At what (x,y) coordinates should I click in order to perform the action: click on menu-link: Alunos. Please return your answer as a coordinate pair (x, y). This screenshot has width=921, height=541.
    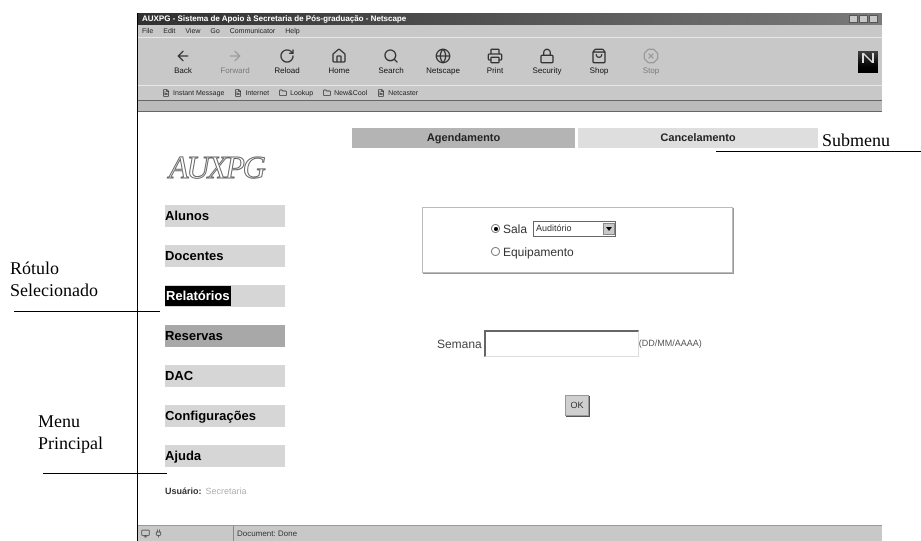
    Looking at the image, I should click on (225, 216).